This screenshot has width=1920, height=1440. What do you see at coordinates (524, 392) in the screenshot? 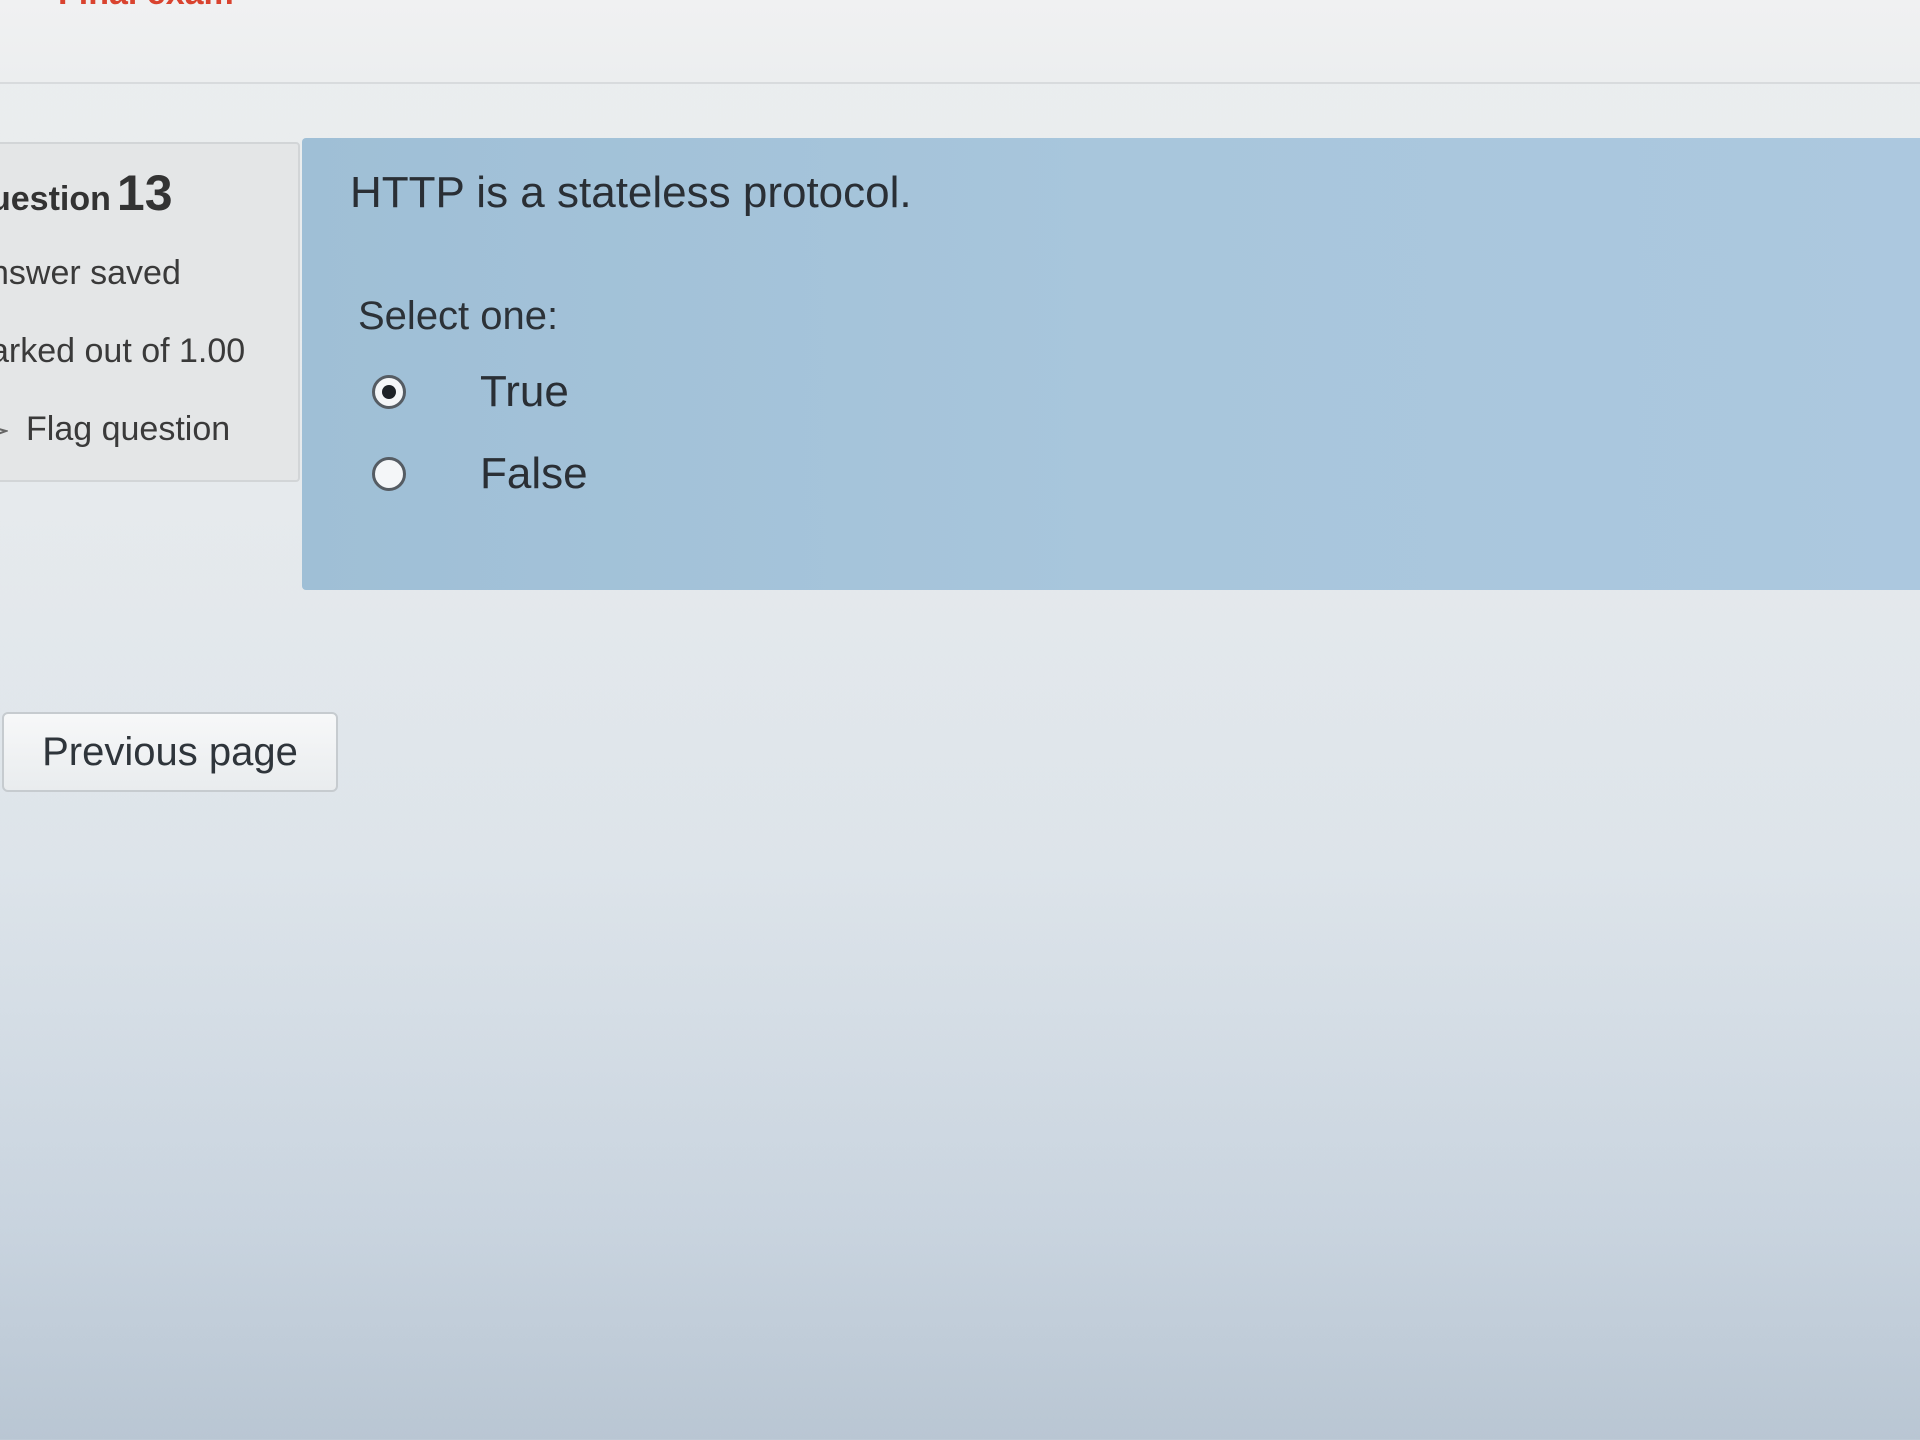
I see `answer-option-true-label: True` at bounding box center [524, 392].